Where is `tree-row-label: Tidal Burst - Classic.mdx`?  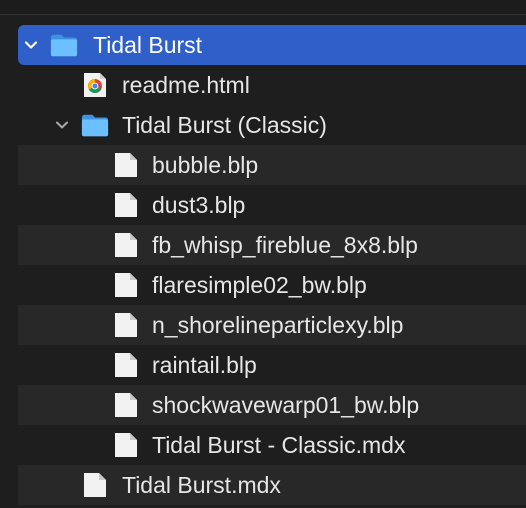
tree-row-label: Tidal Burst - Classic.mdx is located at coordinates (279, 445).